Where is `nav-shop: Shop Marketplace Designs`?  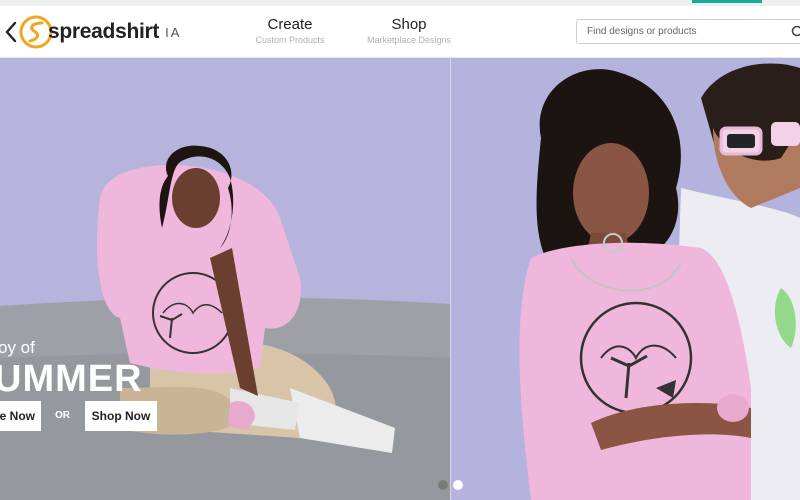
nav-shop: Shop Marketplace Designs is located at coordinates (409, 30).